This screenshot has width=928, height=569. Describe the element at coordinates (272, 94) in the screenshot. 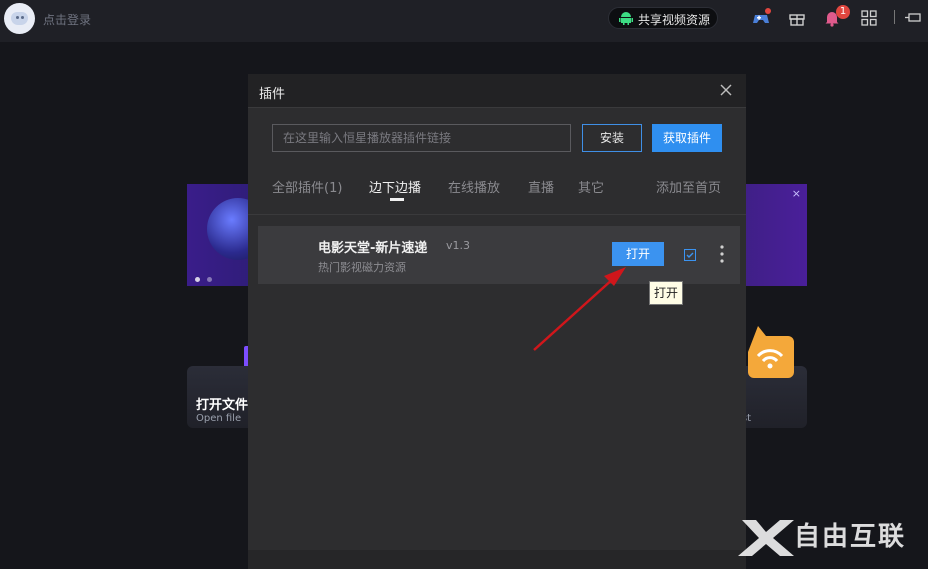

I see `dialog-title: 插件` at that location.